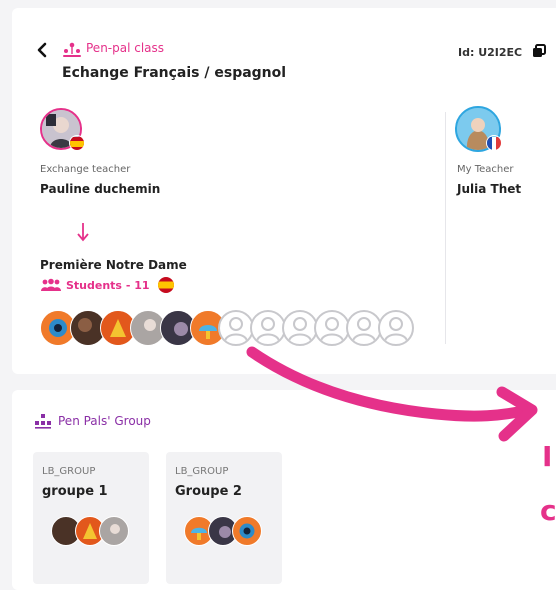  What do you see at coordinates (208, 491) in the screenshot?
I see `group-name: Groupe 2` at bounding box center [208, 491].